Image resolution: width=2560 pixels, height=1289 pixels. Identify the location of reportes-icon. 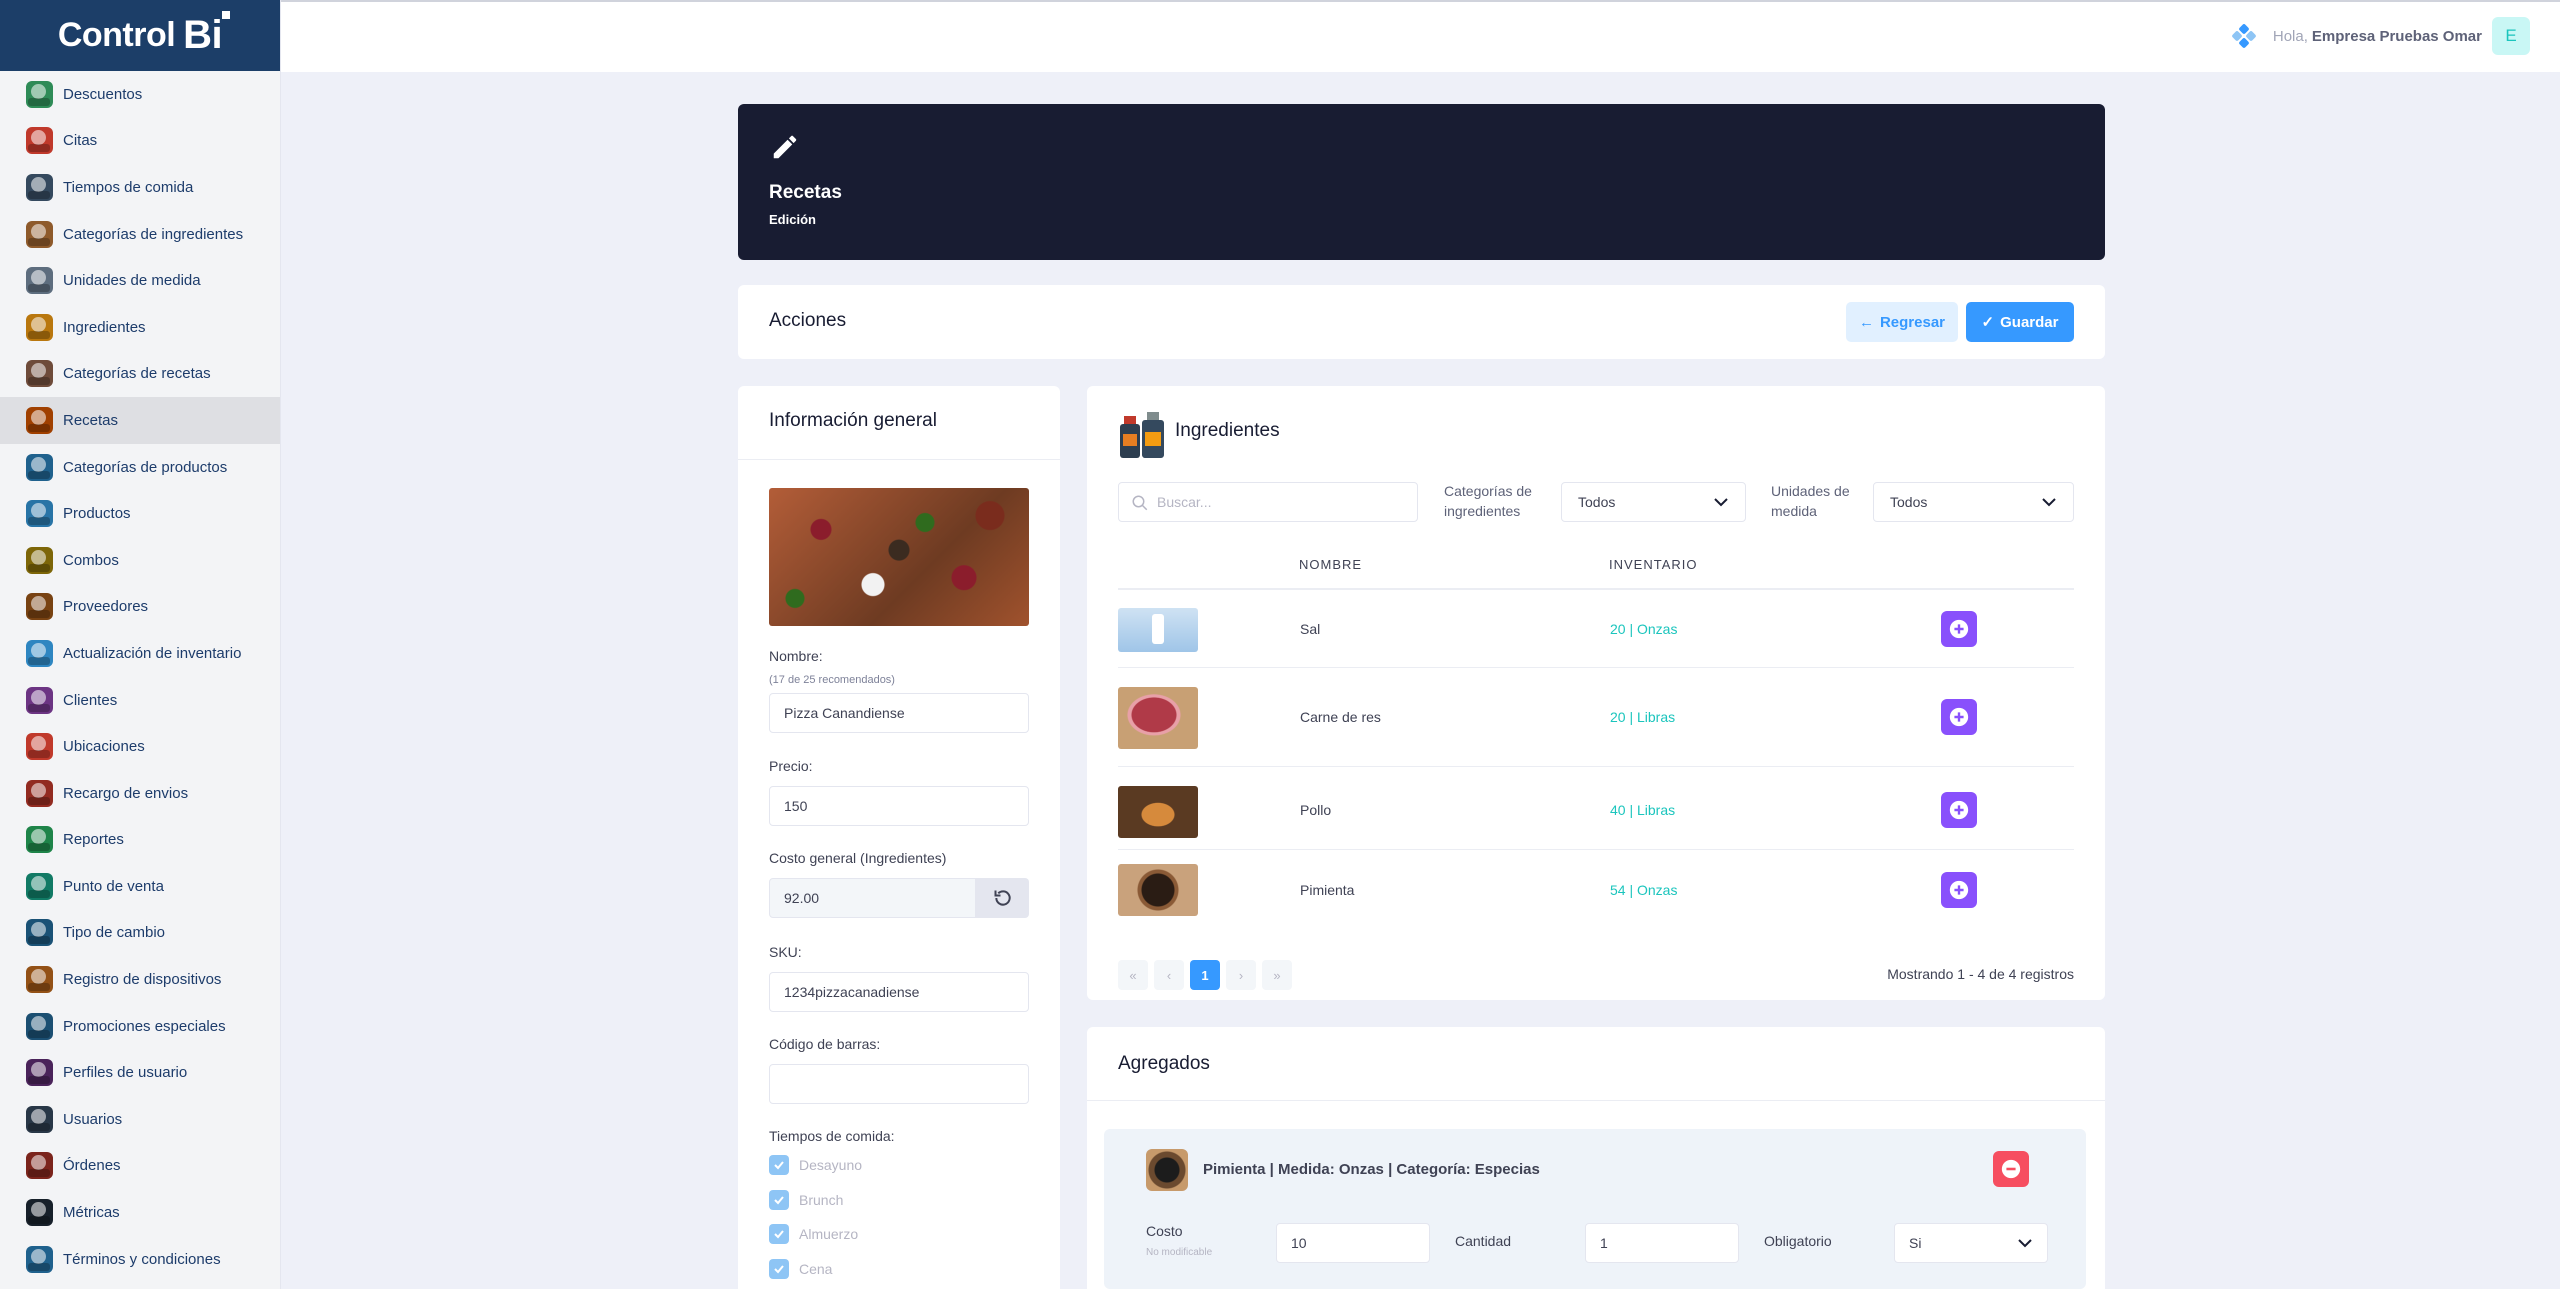
(39, 840).